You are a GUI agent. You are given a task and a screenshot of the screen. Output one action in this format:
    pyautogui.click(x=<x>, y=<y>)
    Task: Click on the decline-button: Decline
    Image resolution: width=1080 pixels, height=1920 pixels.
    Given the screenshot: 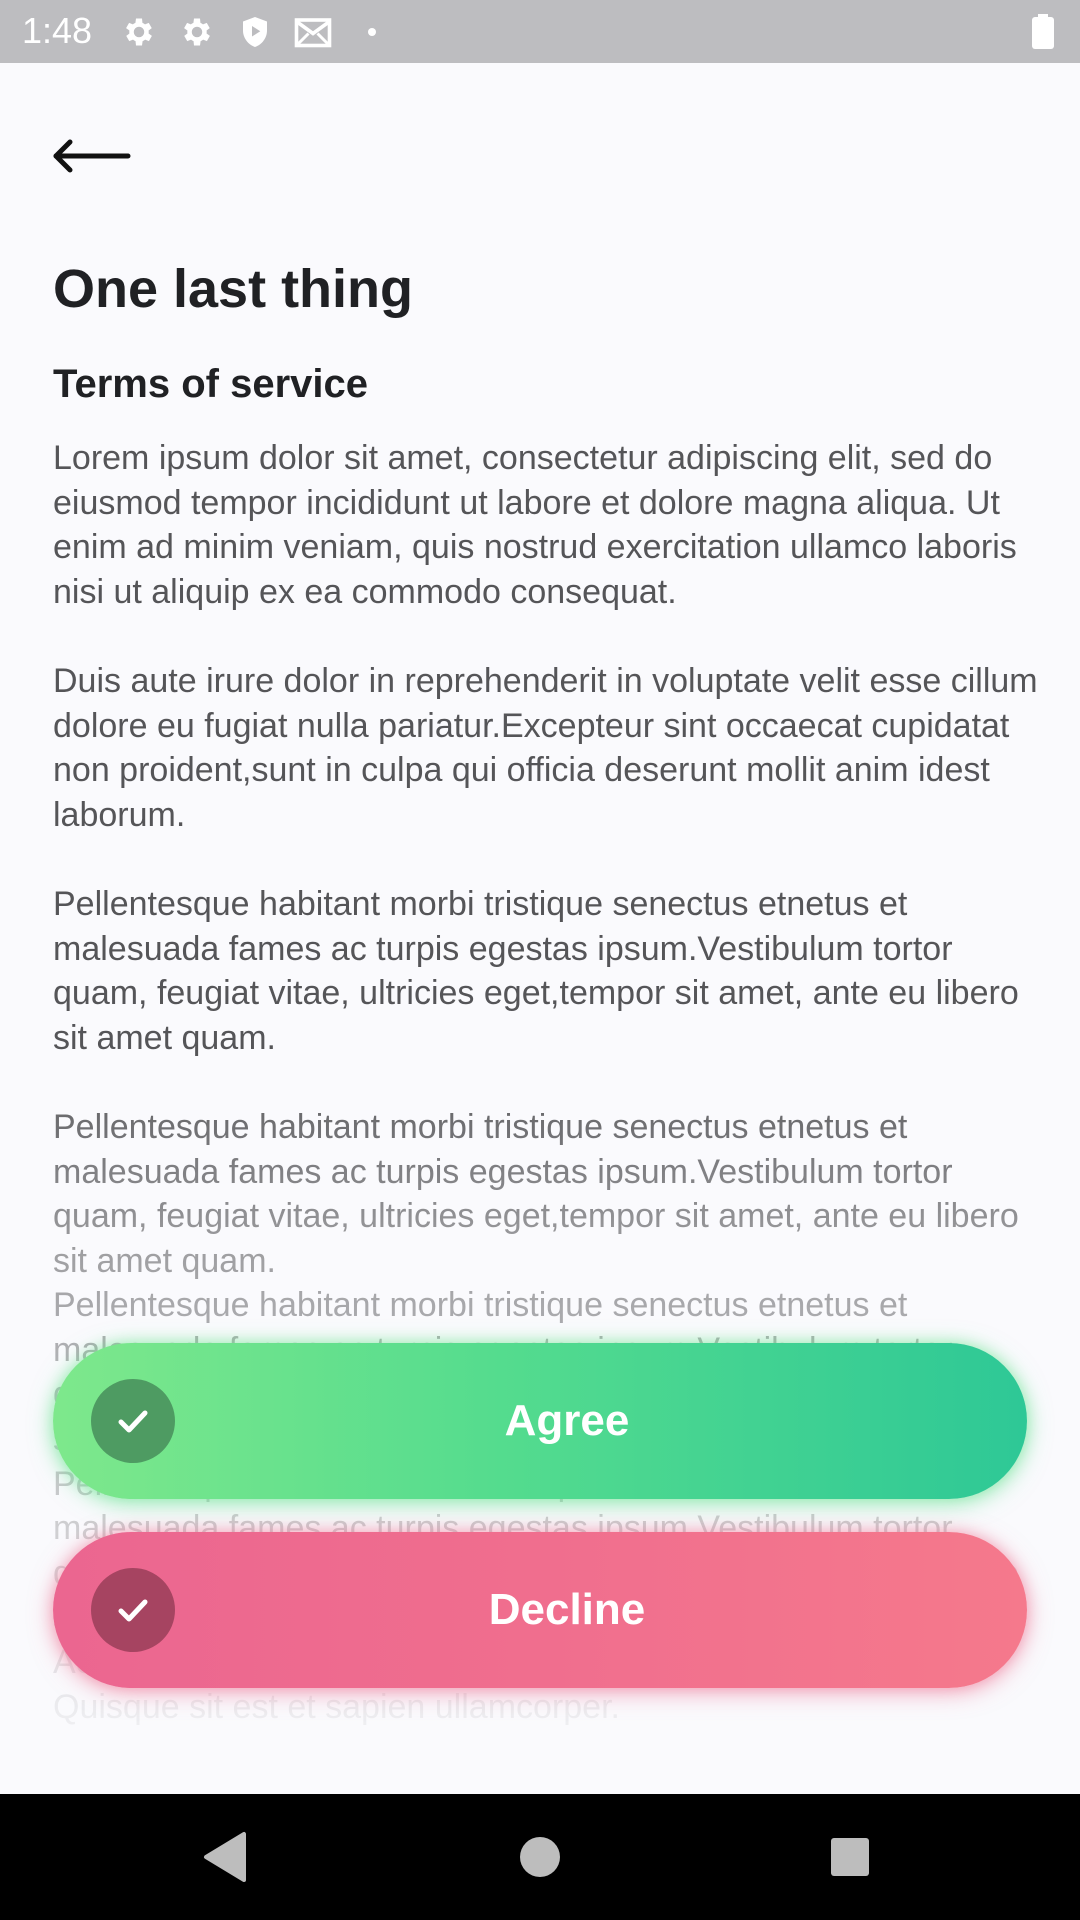 What is the action you would take?
    pyautogui.click(x=540, y=1610)
    